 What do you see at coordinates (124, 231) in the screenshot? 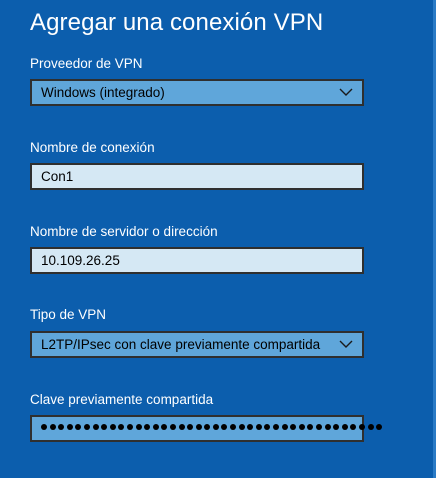
I see `server-address-label: Nombre de servidor o dirección` at bounding box center [124, 231].